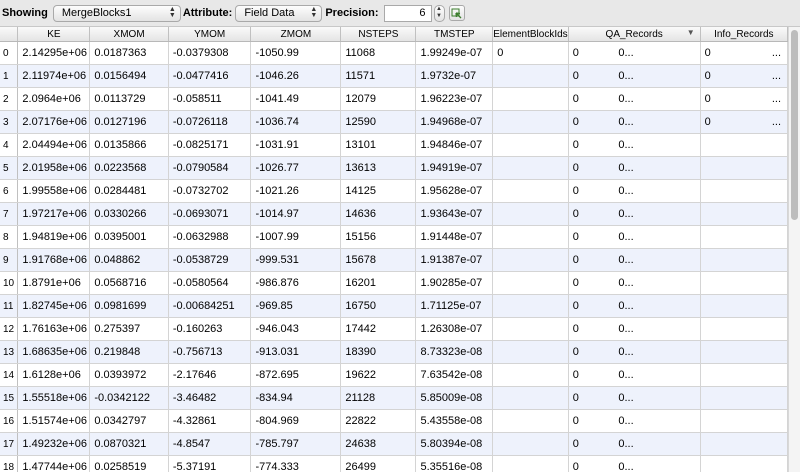 This screenshot has height=472, width=800. What do you see at coordinates (296, 375) in the screenshot?
I see `cell-zmom: -872.695` at bounding box center [296, 375].